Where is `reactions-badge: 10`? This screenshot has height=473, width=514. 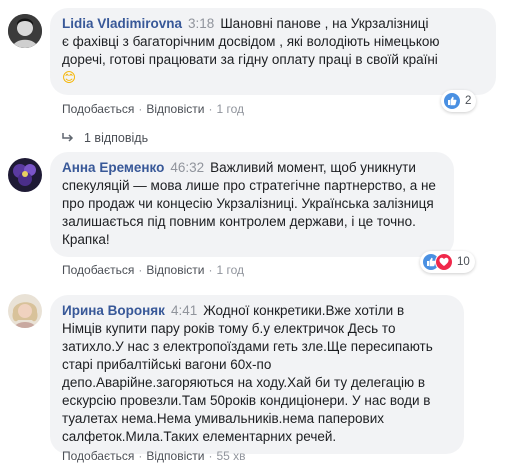 reactions-badge: 10 is located at coordinates (447, 262).